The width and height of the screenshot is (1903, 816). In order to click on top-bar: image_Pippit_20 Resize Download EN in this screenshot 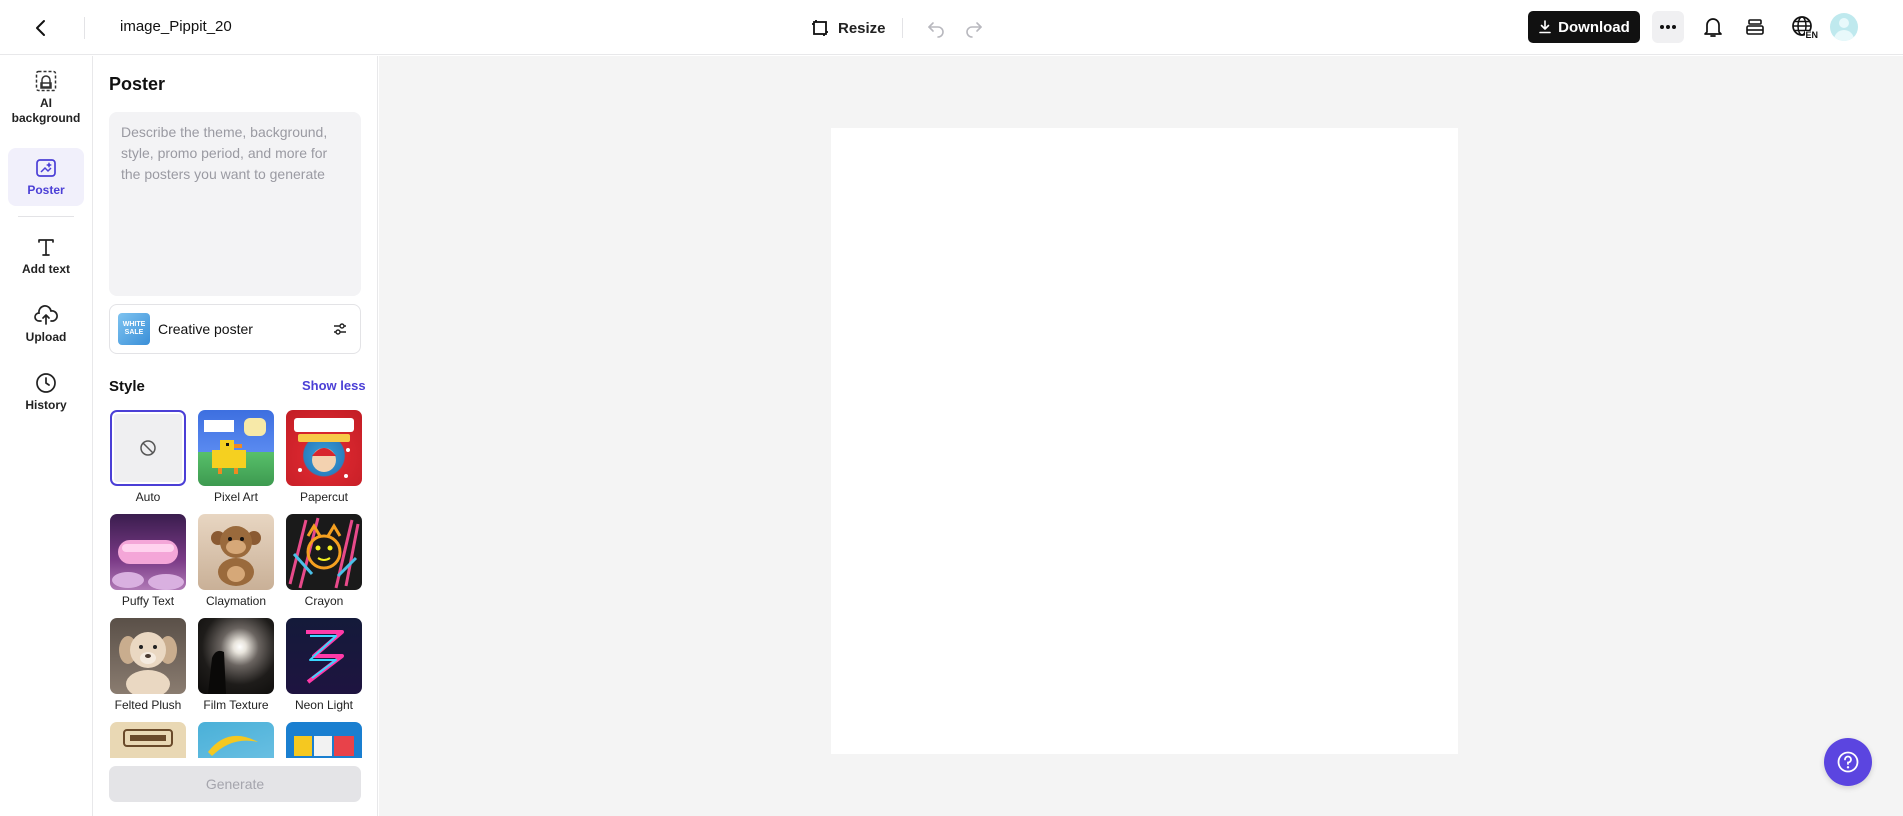, I will do `click(951, 27)`.